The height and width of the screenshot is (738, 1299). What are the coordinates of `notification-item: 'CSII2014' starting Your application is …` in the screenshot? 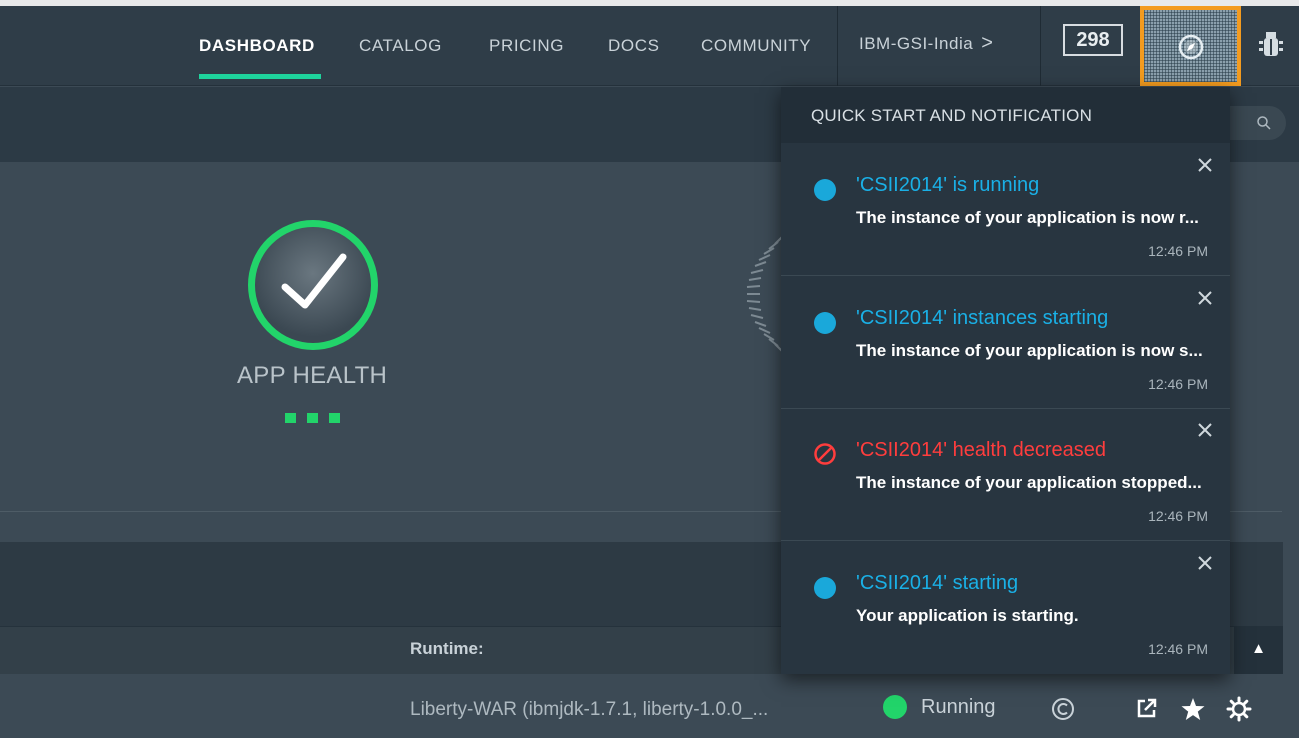 It's located at (1005, 608).